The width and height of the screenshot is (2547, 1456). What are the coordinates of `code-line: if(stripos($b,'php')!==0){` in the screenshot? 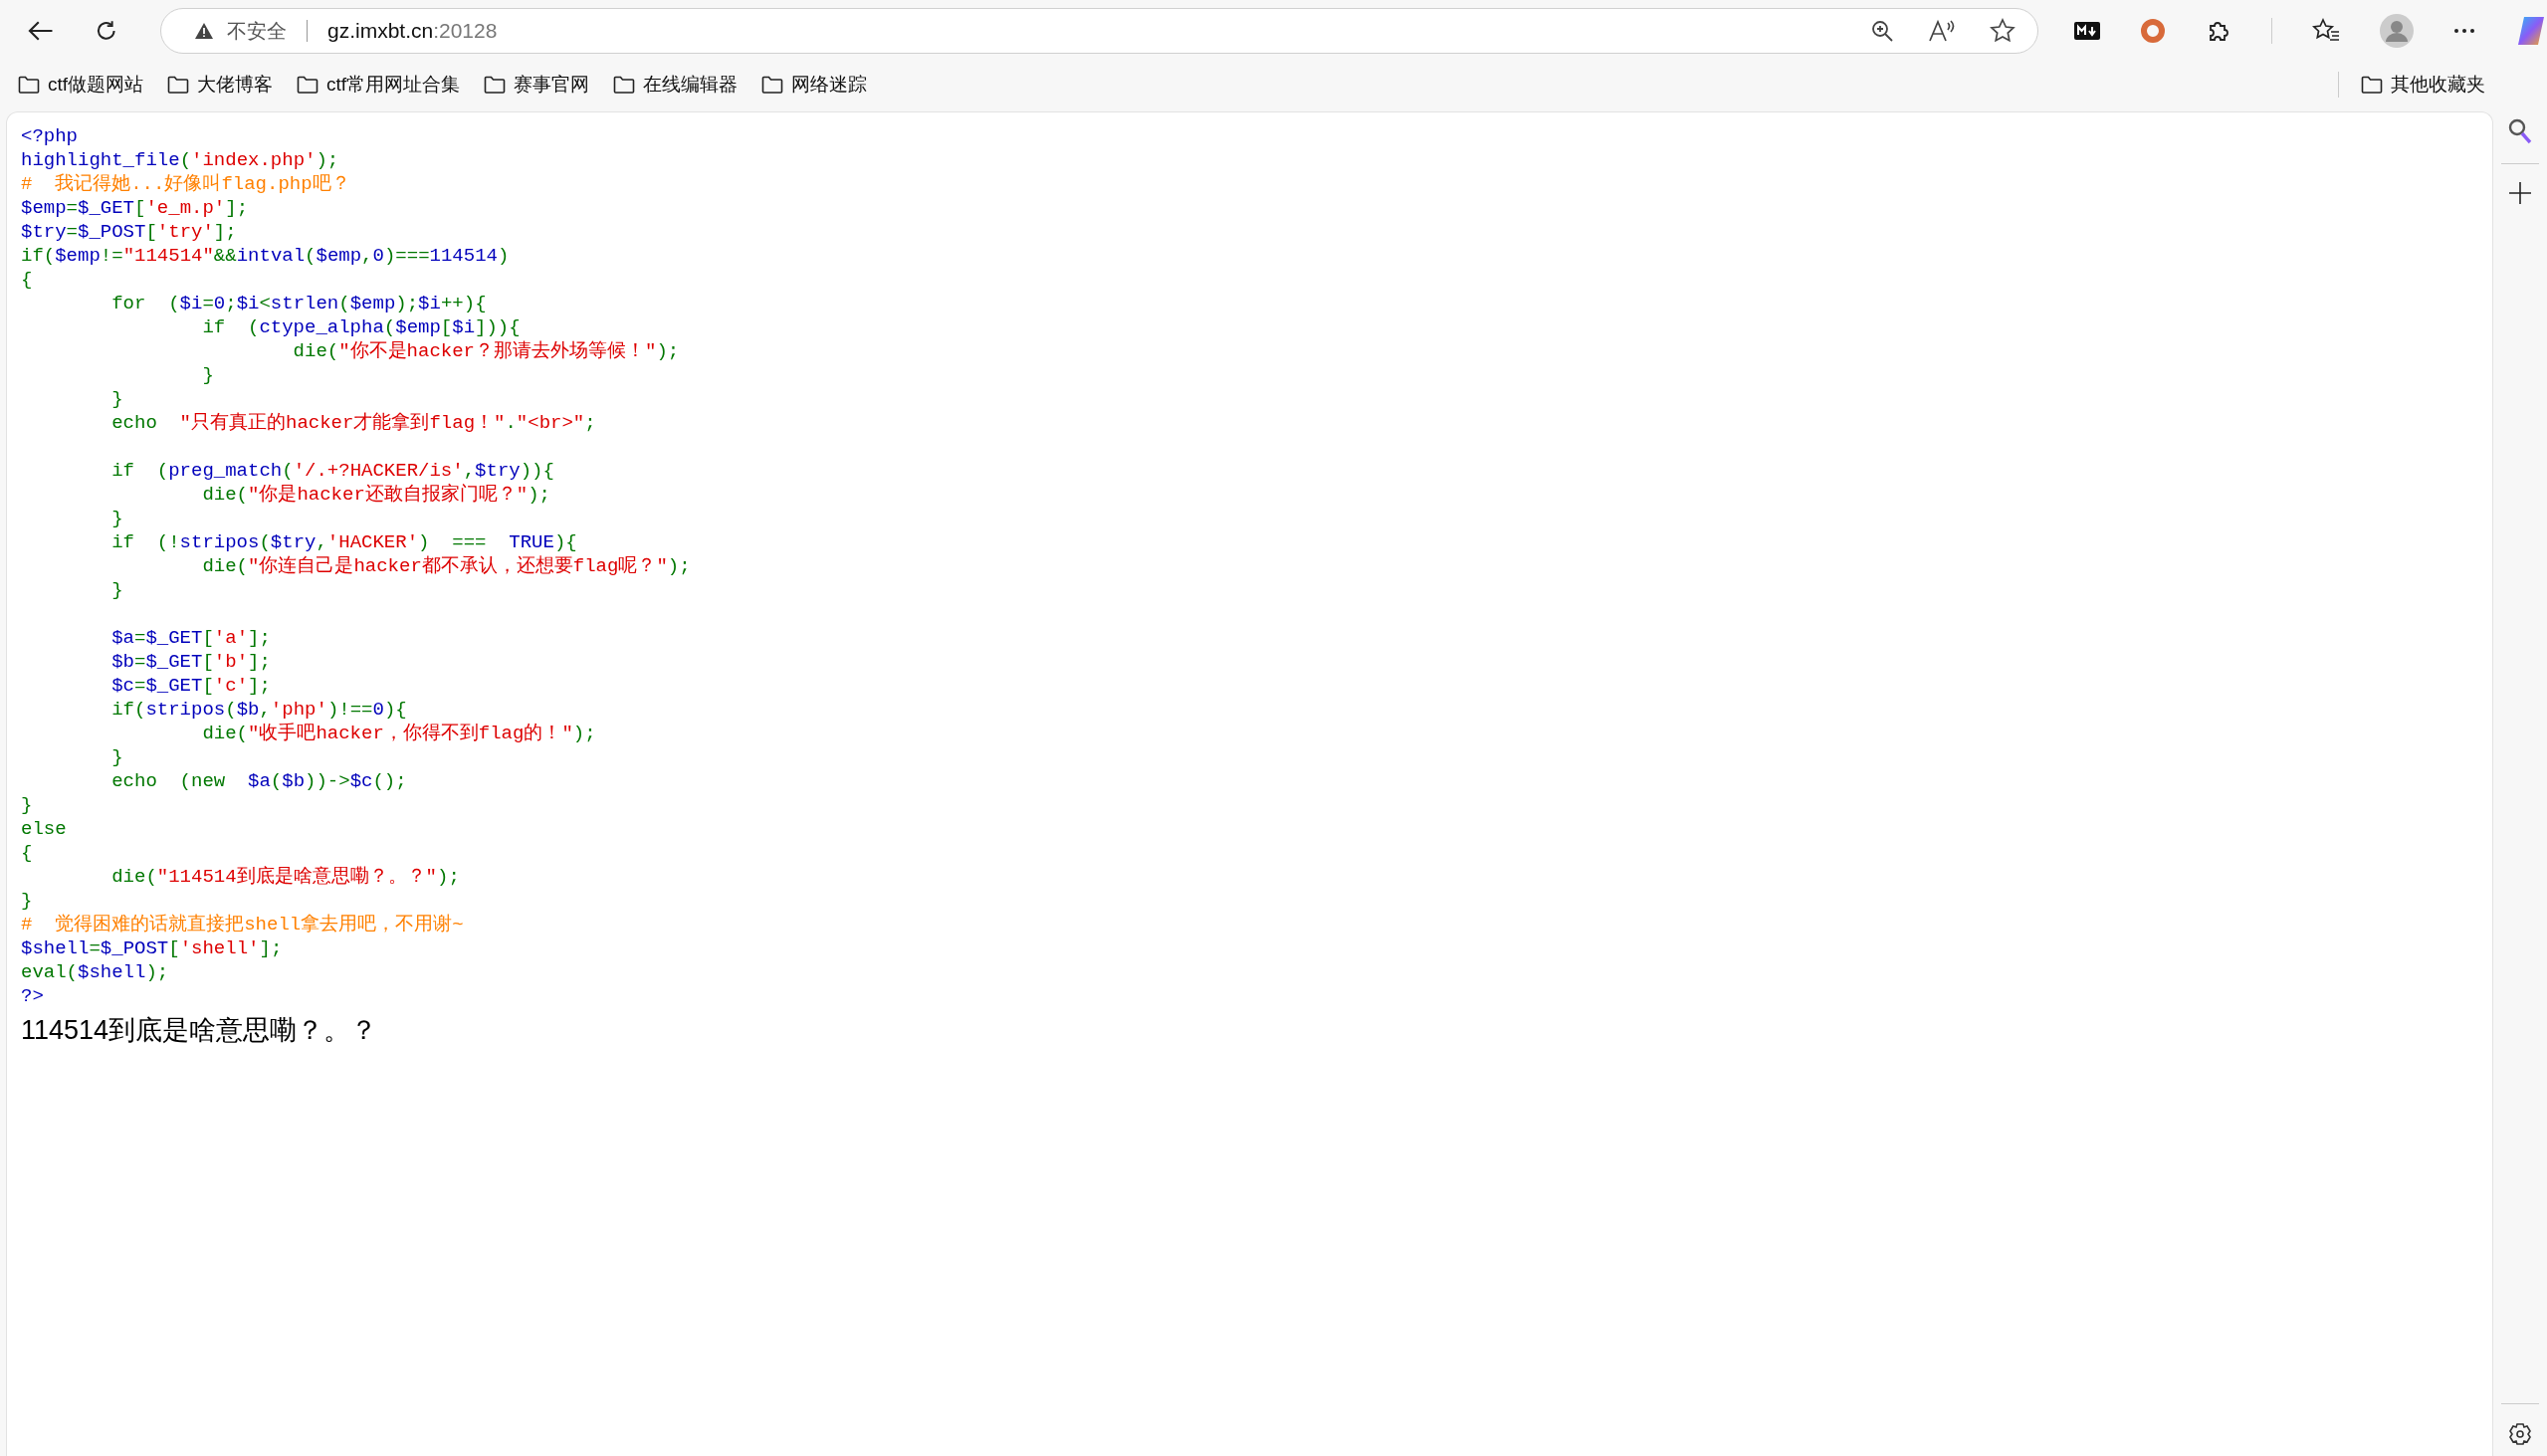 It's located at (259, 710).